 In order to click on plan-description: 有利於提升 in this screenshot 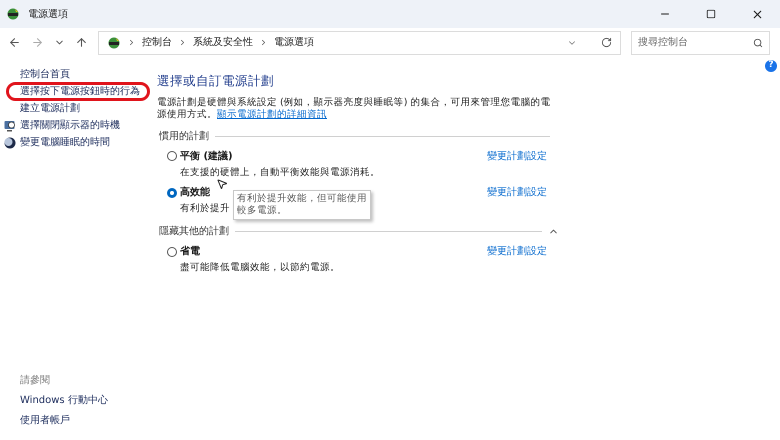, I will do `click(204, 209)`.